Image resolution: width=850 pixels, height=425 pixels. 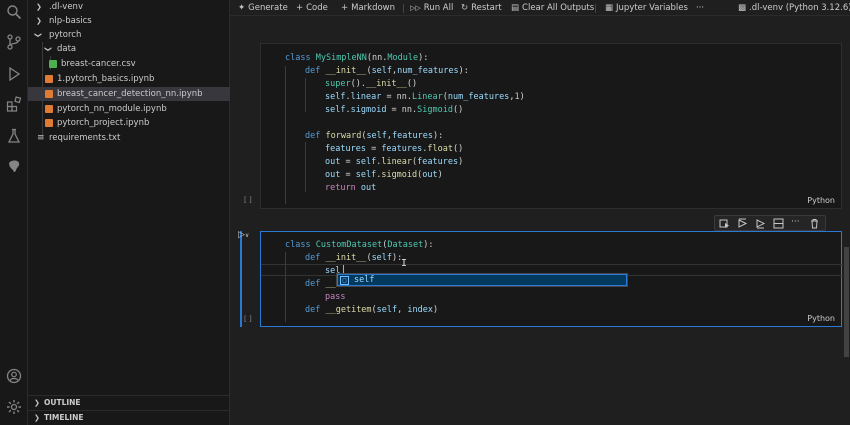 I want to click on code-line: def __init__(self,num_features):, so click(x=387, y=71).